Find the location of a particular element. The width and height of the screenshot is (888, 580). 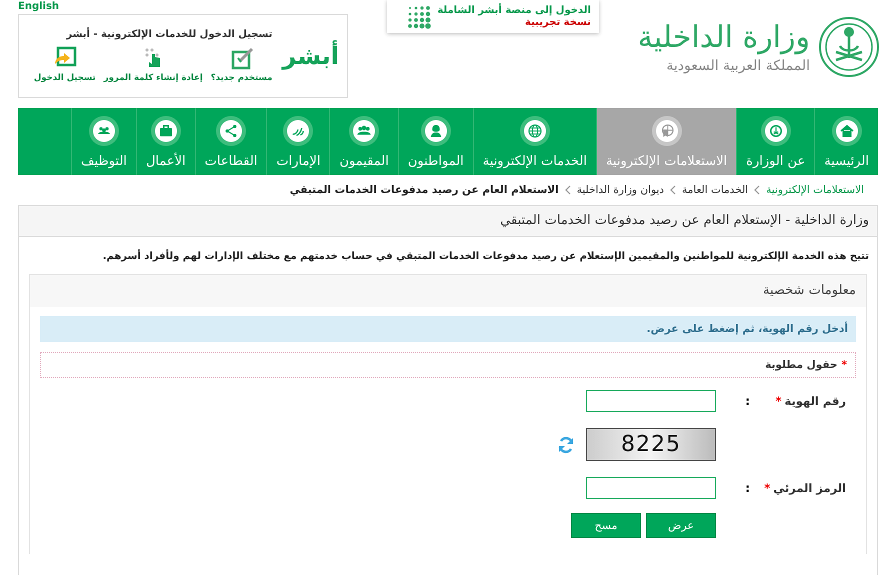

edit-icon is located at coordinates (242, 58).